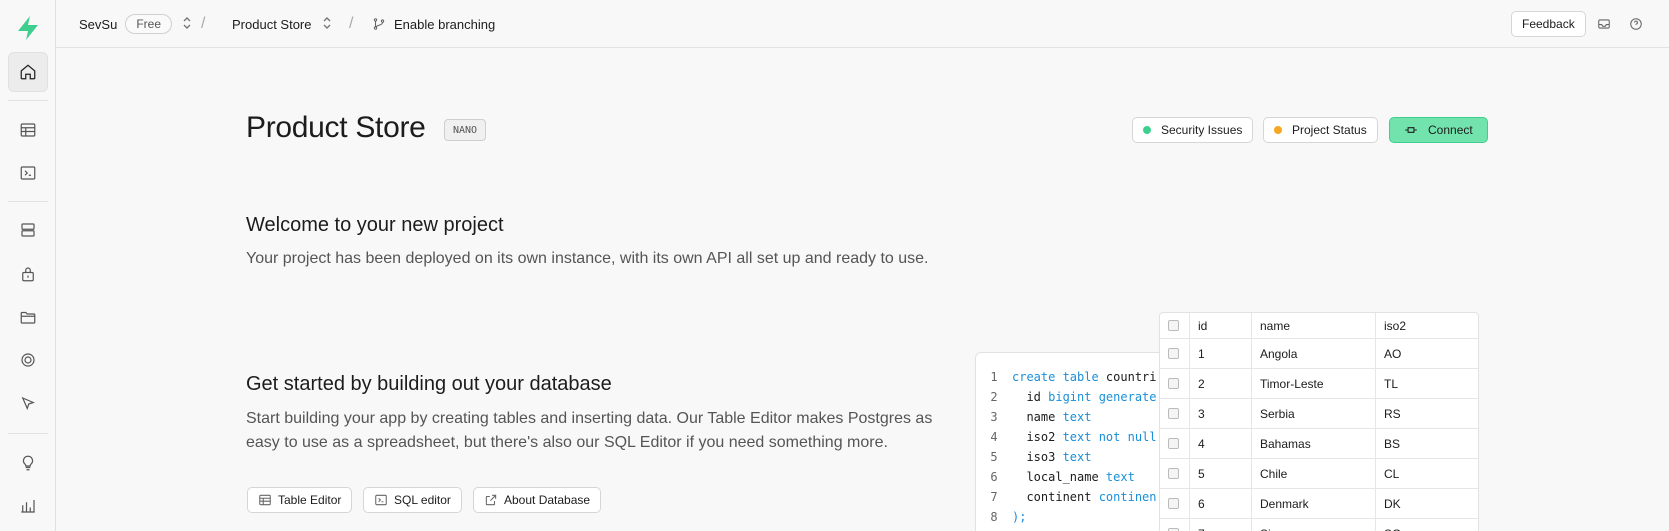 This screenshot has width=1669, height=531. I want to click on table-cell: 3, so click(1221, 413).